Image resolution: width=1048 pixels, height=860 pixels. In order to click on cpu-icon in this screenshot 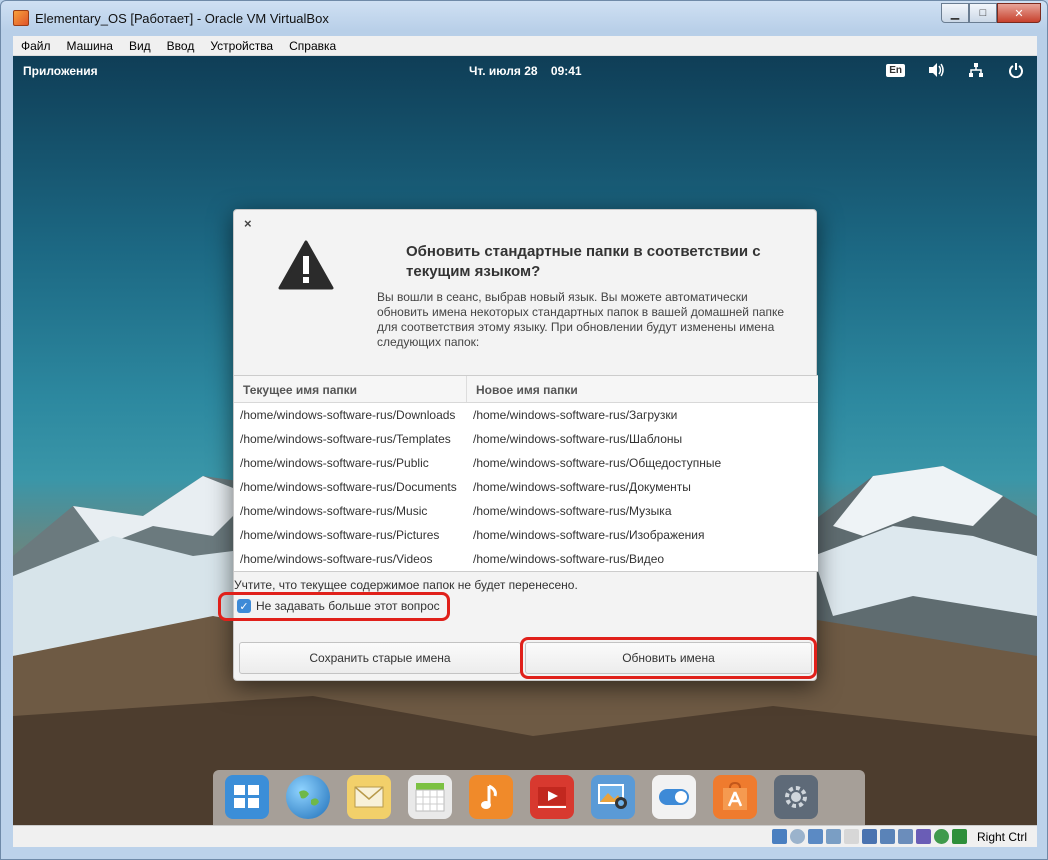, I will do `click(923, 836)`.